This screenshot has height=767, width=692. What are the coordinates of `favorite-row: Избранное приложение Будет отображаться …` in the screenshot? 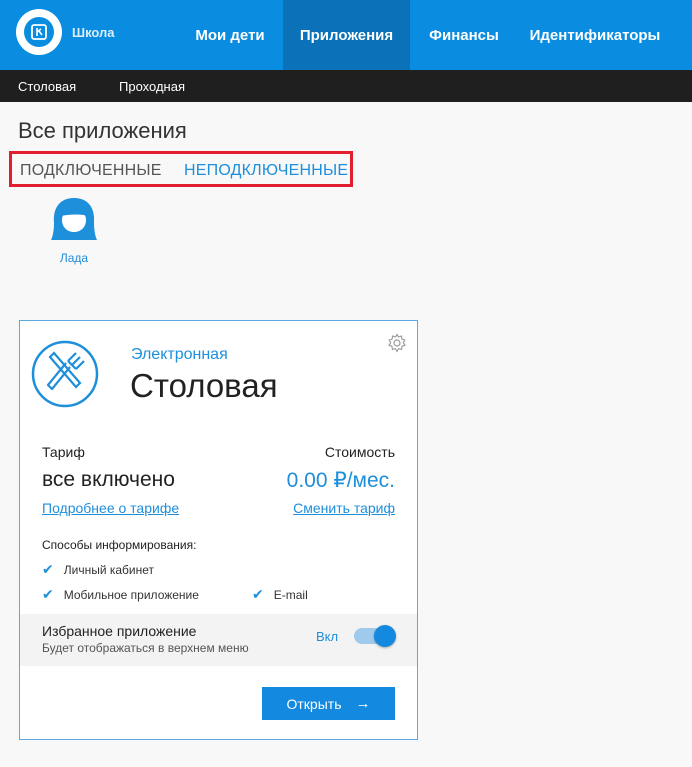 It's located at (218, 640).